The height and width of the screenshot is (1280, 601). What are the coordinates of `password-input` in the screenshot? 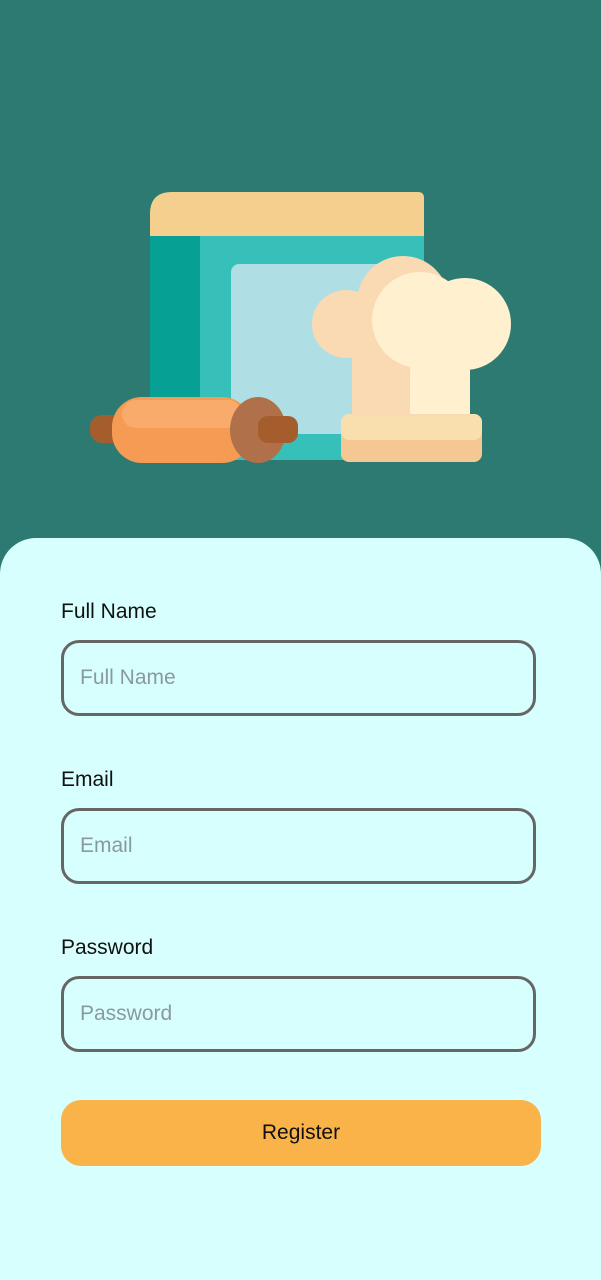 It's located at (298, 1014).